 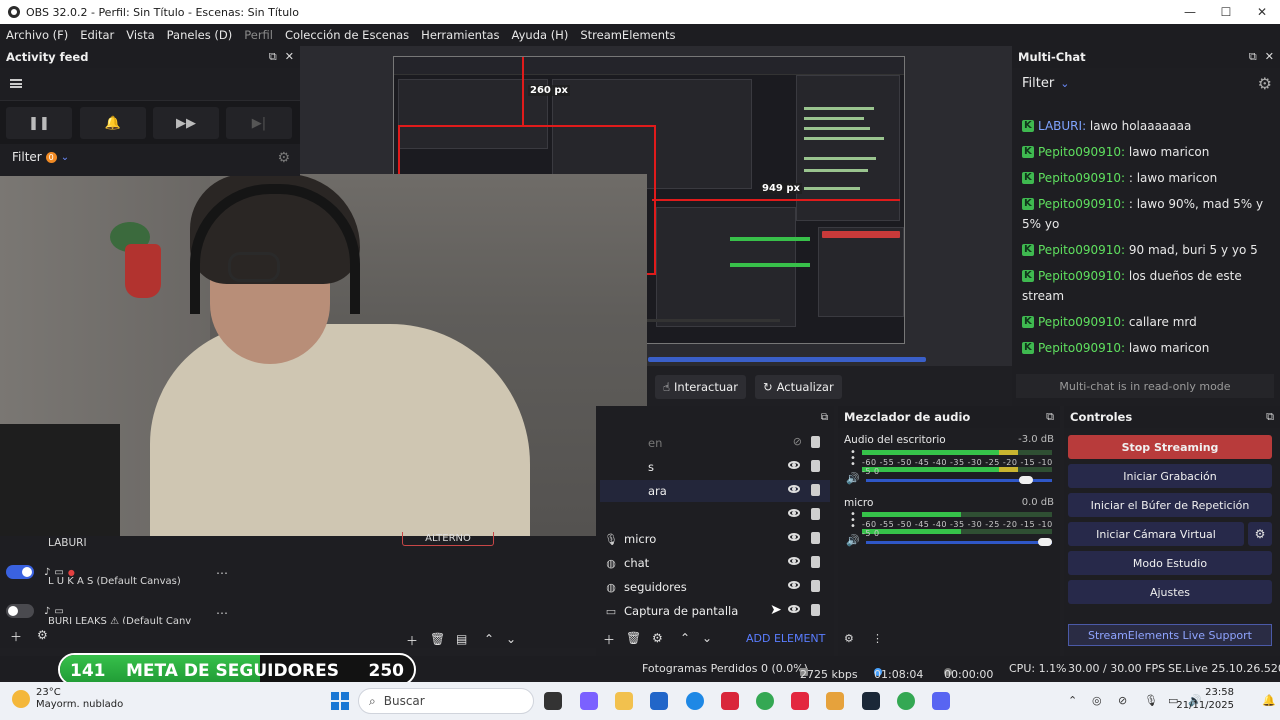 What do you see at coordinates (1226, 12) in the screenshot?
I see `maximize-icon: ☐` at bounding box center [1226, 12].